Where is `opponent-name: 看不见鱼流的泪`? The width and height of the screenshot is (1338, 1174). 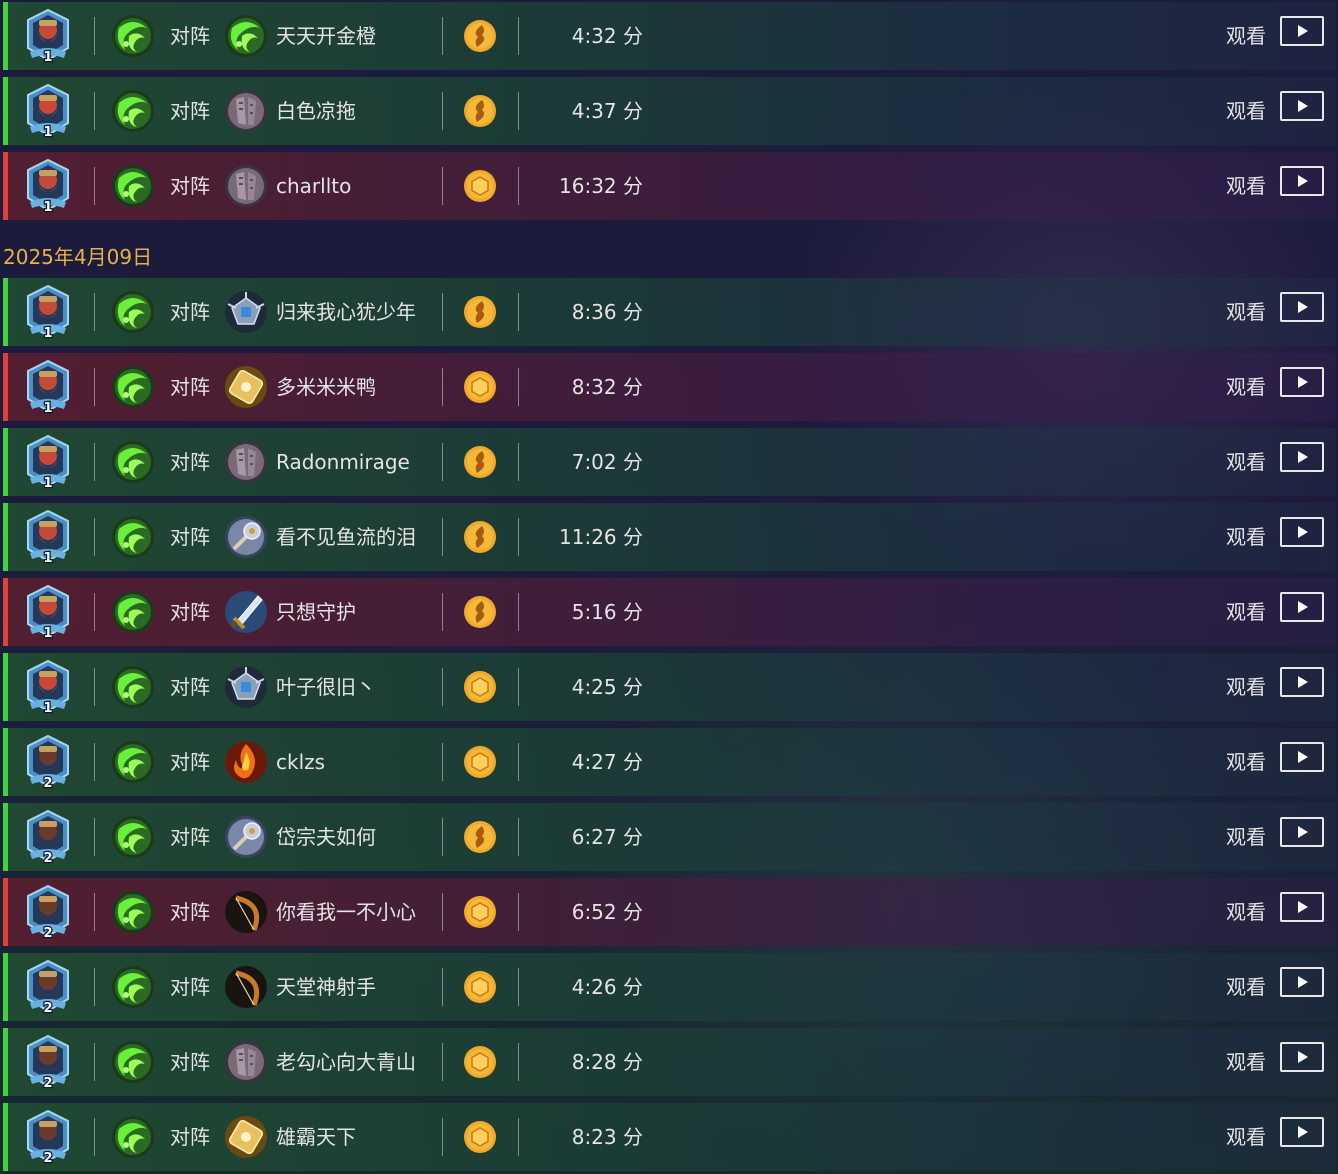 opponent-name: 看不见鱼流的泪 is located at coordinates (346, 537).